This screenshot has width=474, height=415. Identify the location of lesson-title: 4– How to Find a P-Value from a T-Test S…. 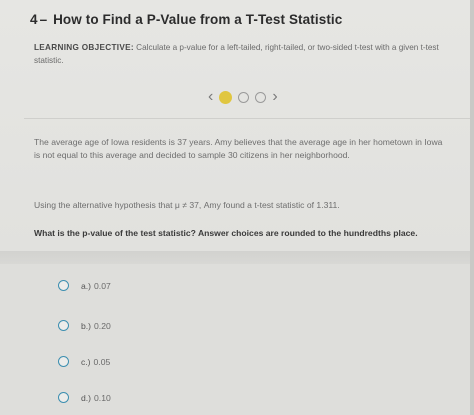
(186, 19).